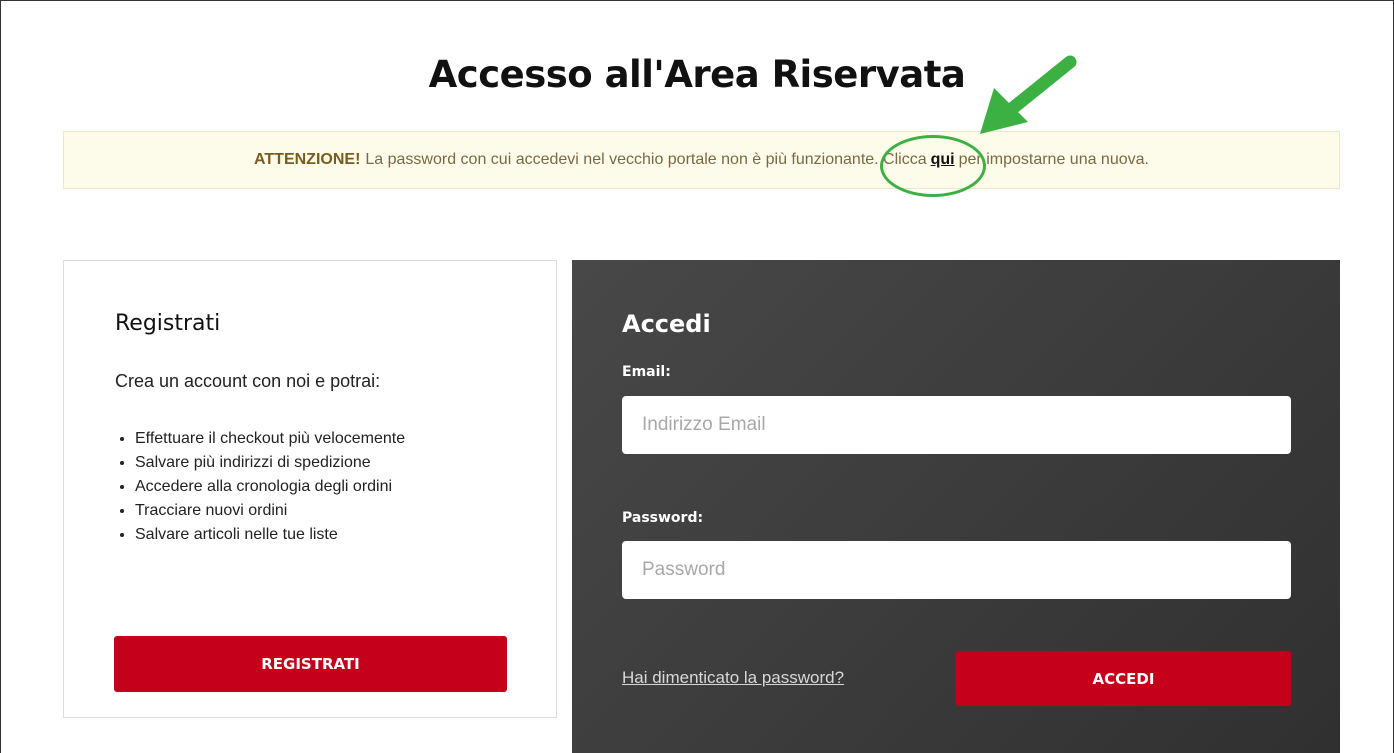 Image resolution: width=1394 pixels, height=753 pixels. Describe the element at coordinates (310, 664) in the screenshot. I see `register-button: REGISTRATI` at that location.